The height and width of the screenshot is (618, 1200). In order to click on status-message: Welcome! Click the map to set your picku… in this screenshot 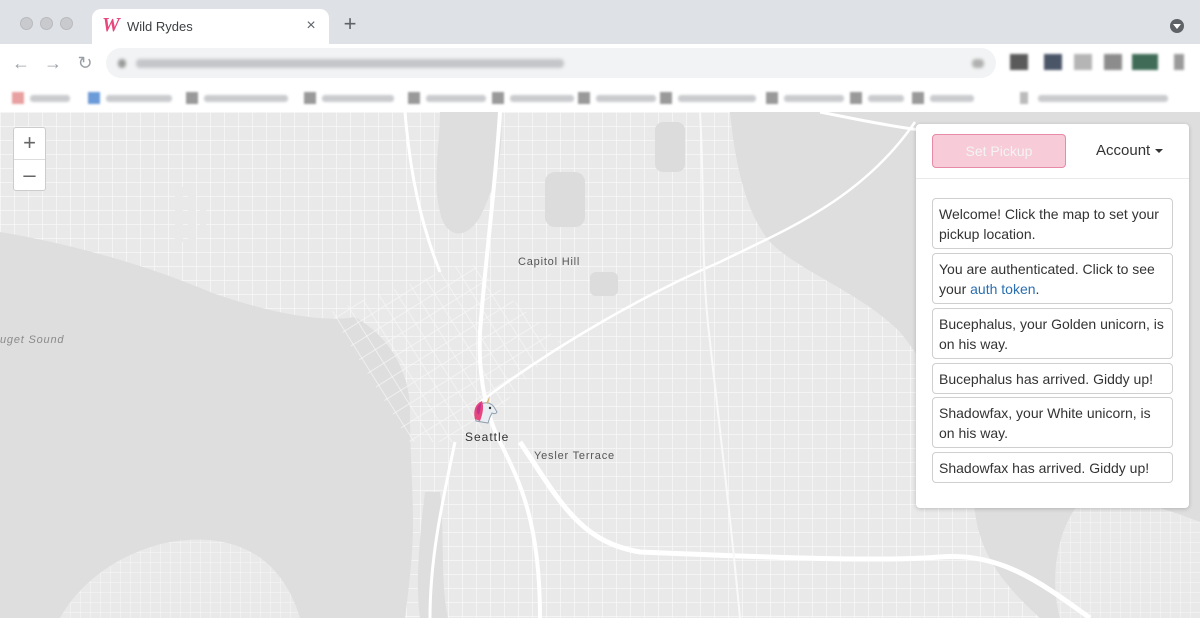, I will do `click(1052, 223)`.